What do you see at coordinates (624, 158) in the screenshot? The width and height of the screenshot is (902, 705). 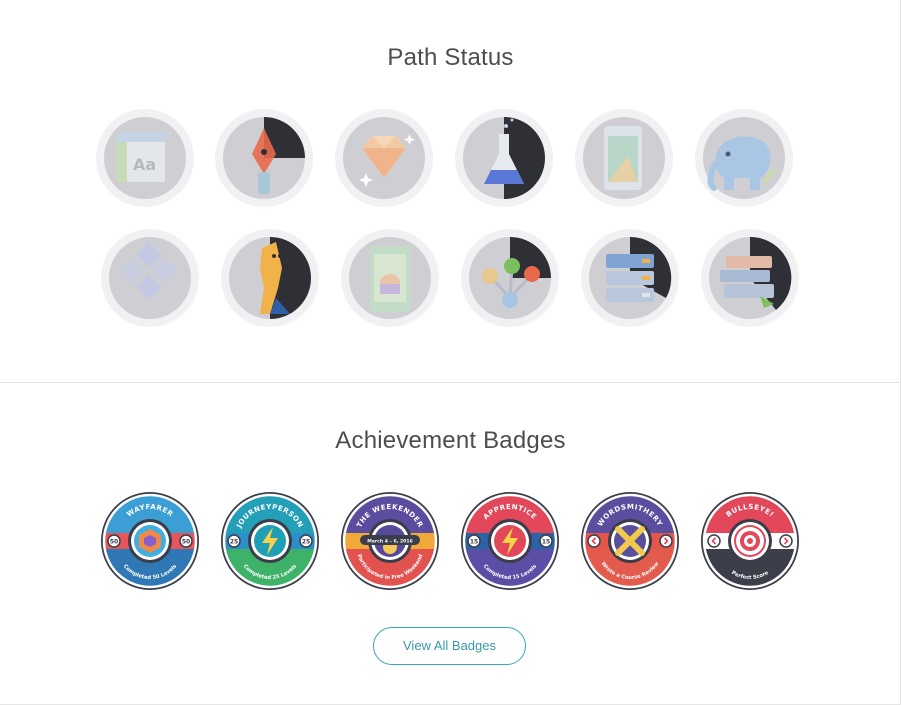 I see `mobile-design-icon` at bounding box center [624, 158].